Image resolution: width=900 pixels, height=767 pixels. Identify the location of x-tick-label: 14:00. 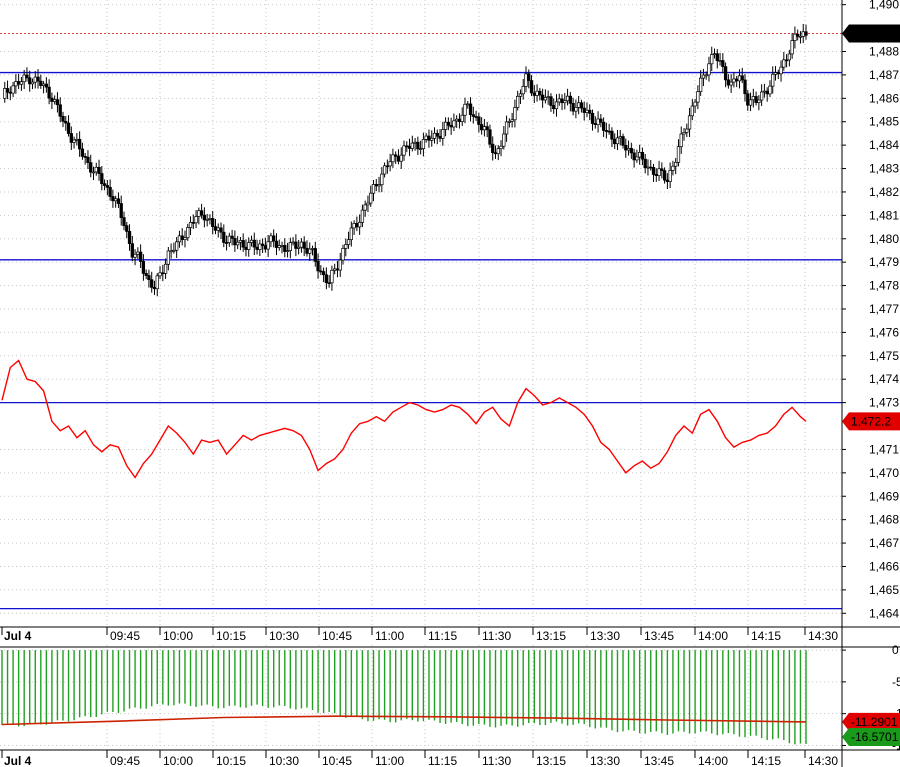
(713, 636).